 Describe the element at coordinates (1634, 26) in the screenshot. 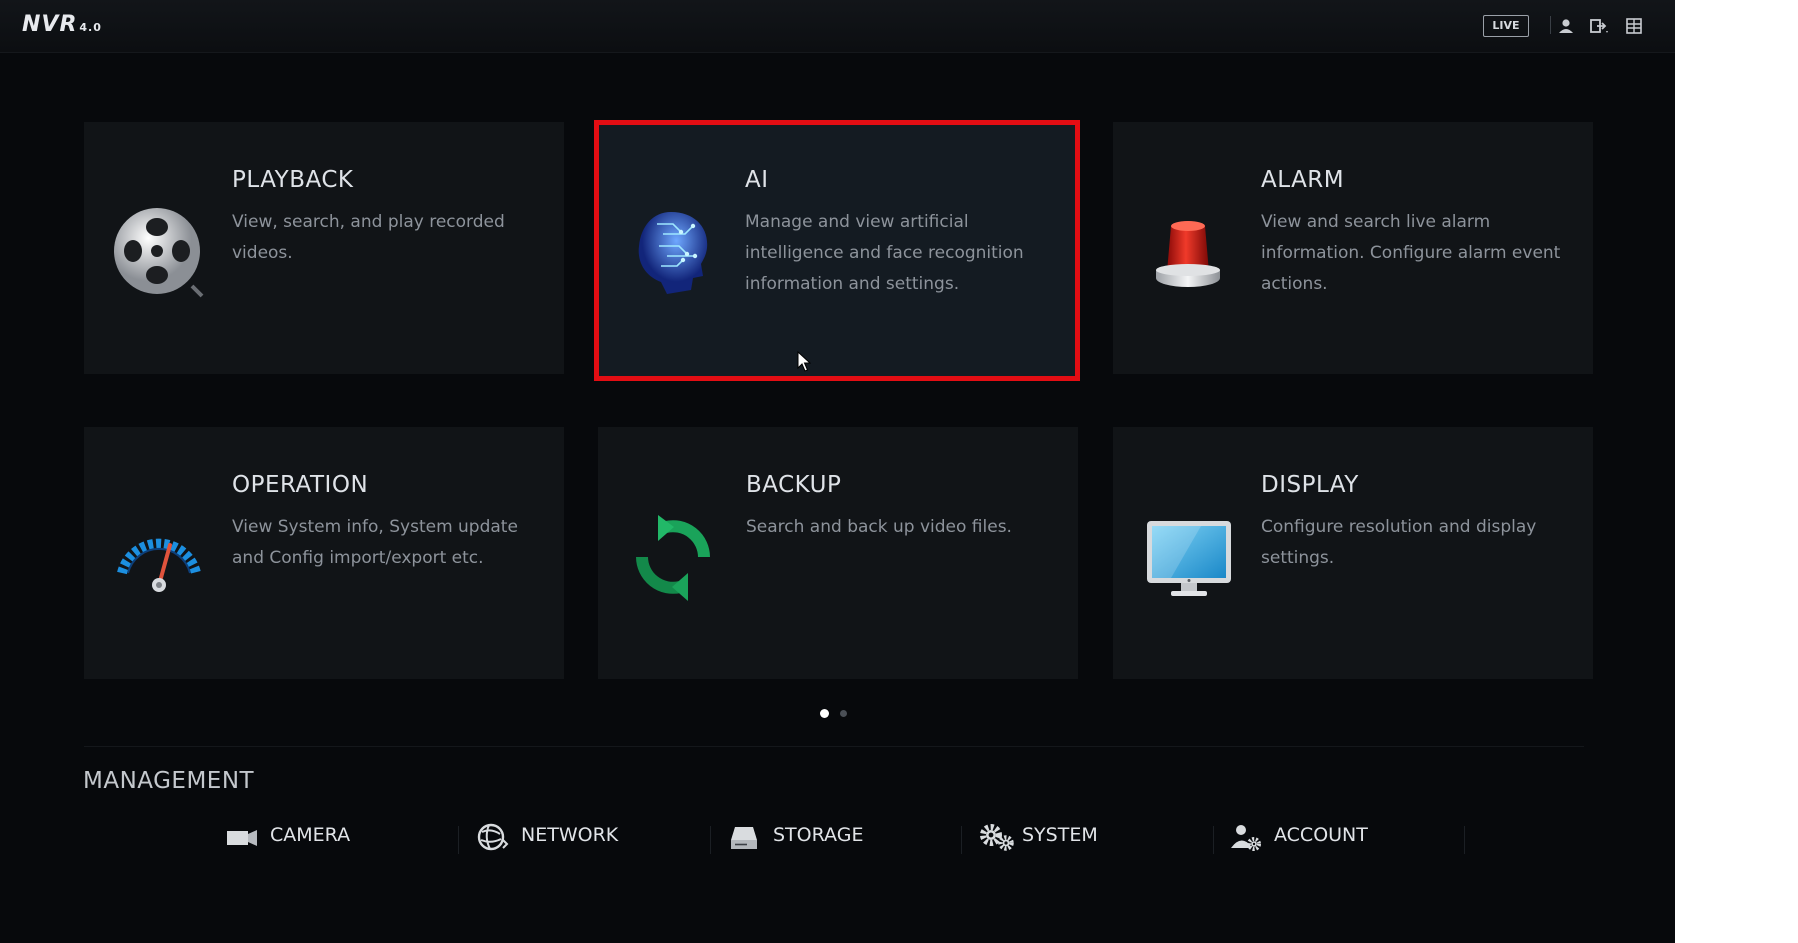

I see `layout-icon` at that location.